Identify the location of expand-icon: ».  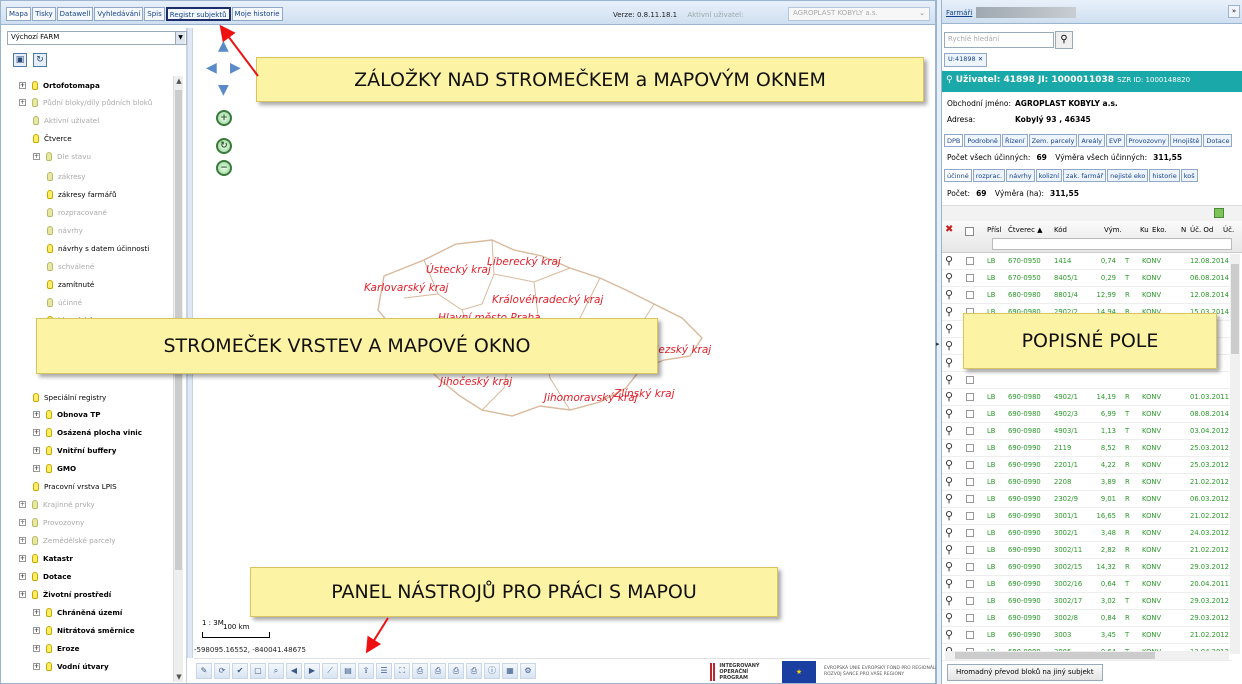
(1234, 11).